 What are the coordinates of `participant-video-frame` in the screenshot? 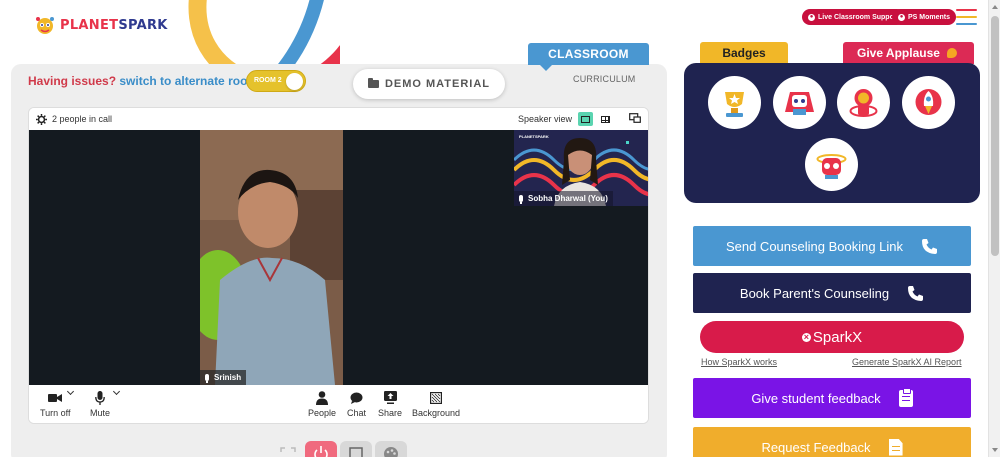 It's located at (271, 257).